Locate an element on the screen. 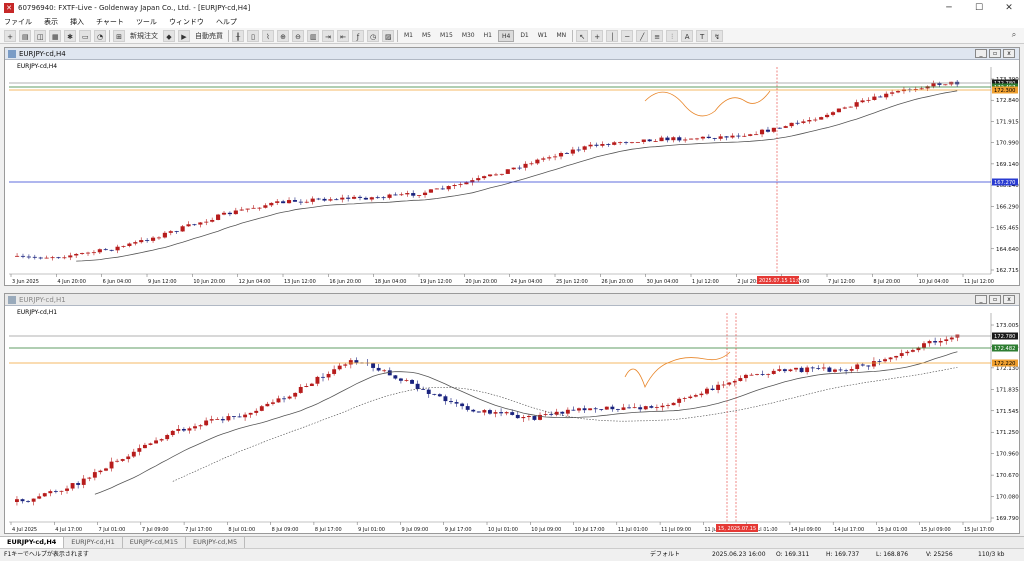 The width and height of the screenshot is (1024, 561). menu-chart: チャート is located at coordinates (110, 22).